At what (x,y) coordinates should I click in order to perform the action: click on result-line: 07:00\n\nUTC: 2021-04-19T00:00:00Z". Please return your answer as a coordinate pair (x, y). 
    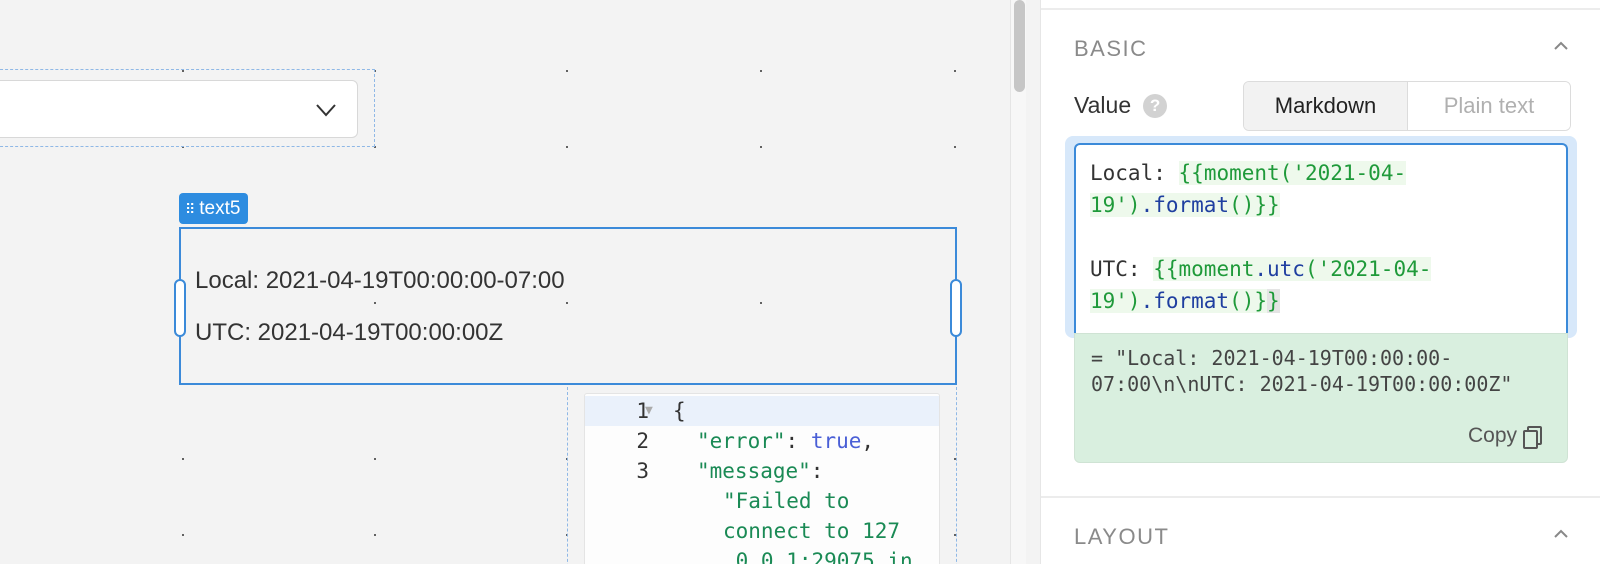
    Looking at the image, I should click on (1302, 384).